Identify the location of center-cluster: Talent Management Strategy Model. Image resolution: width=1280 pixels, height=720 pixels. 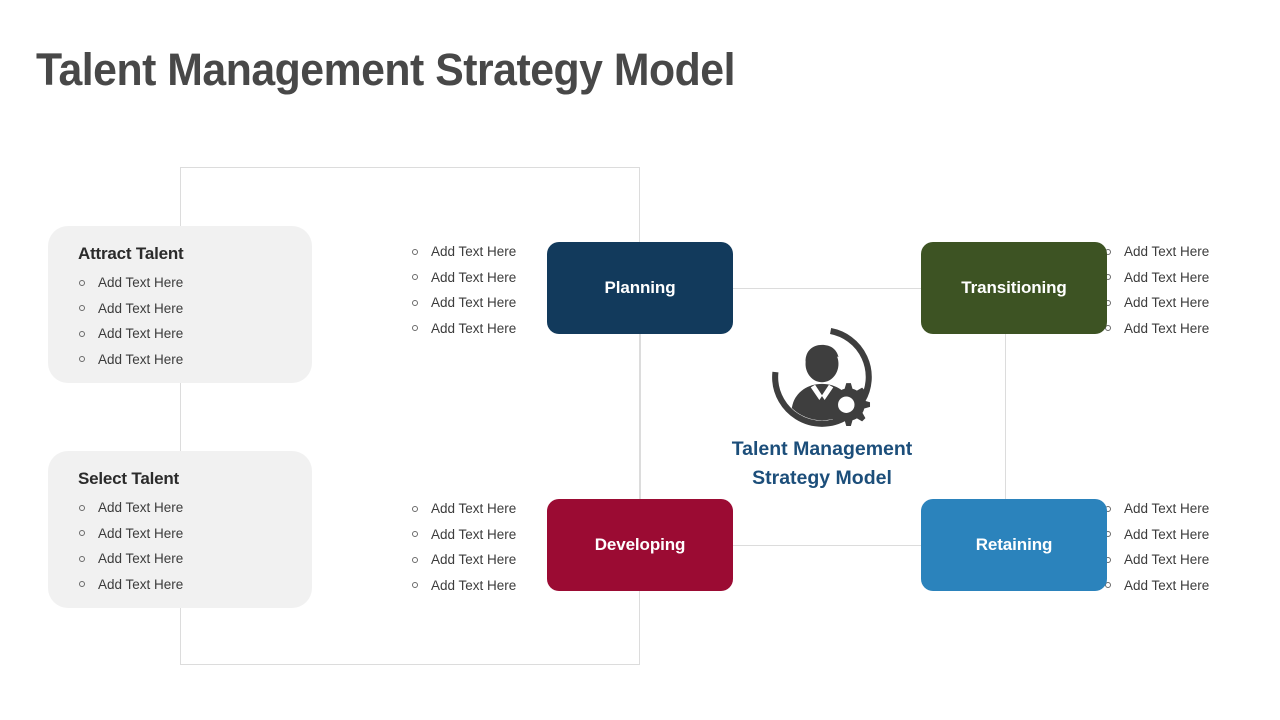
(822, 409).